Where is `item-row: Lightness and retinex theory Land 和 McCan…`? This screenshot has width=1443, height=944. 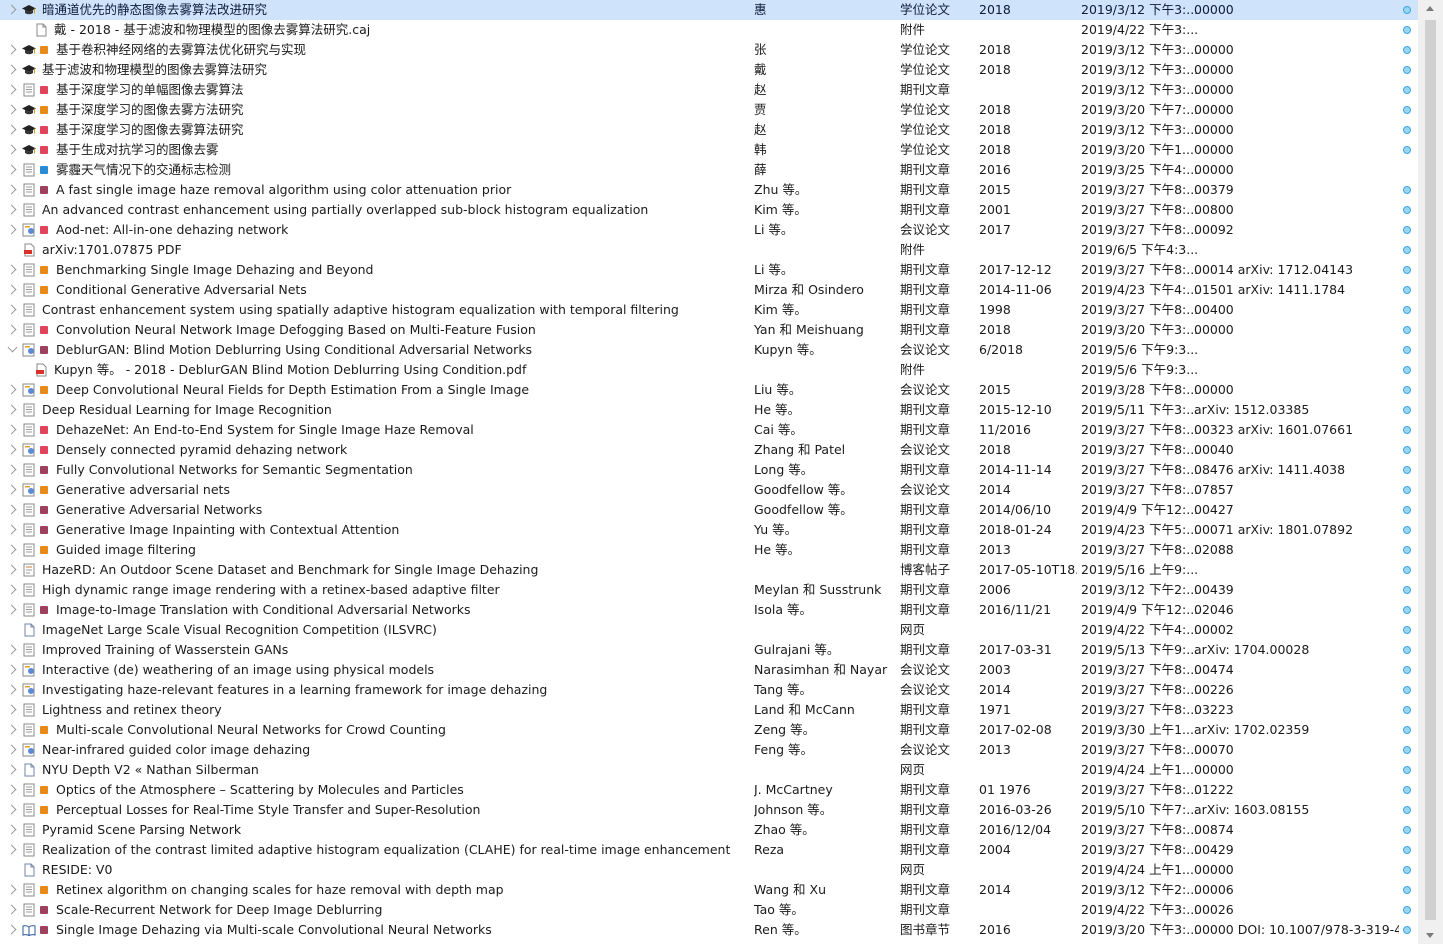
item-row: Lightness and retinex theory Land 和 McCan… is located at coordinates (709, 710).